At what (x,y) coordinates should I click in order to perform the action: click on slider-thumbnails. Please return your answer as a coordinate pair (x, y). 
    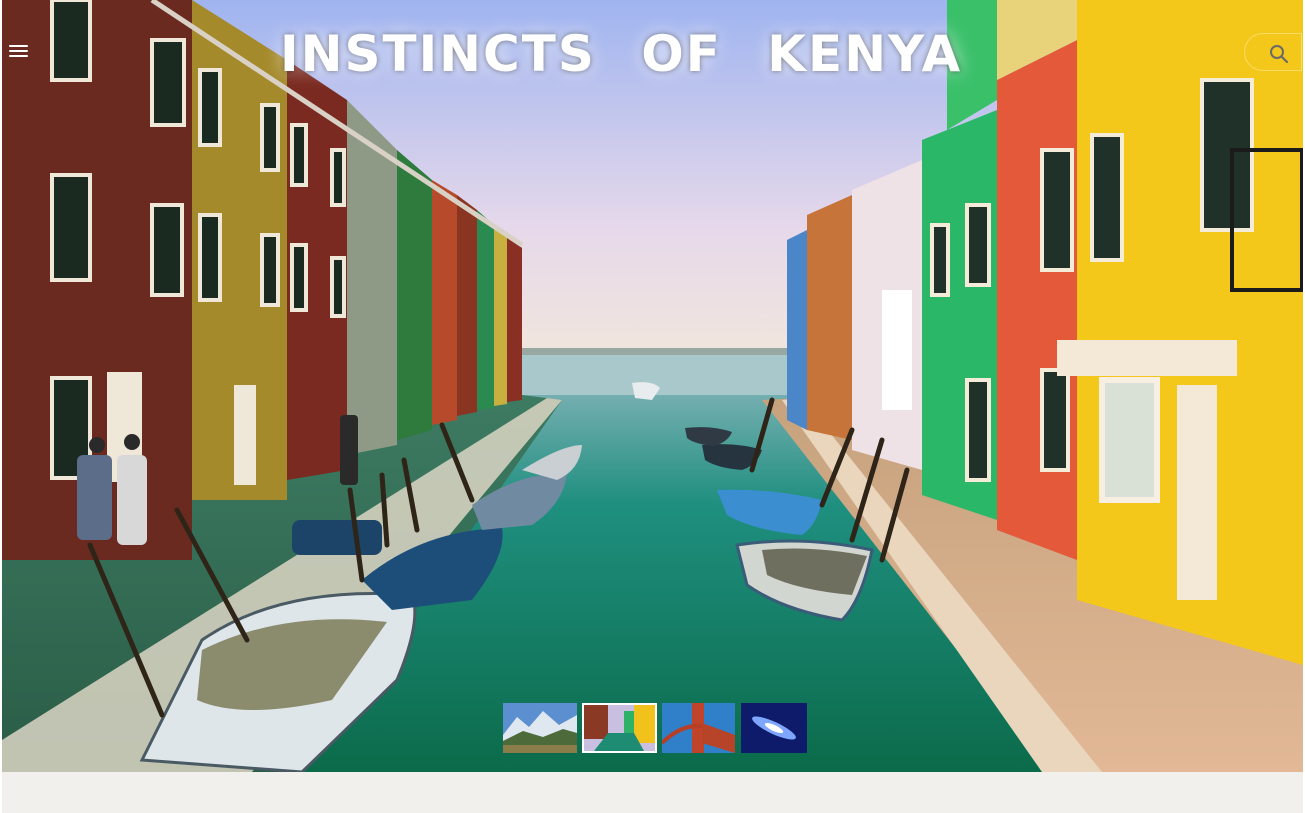
    Looking at the image, I should click on (655, 728).